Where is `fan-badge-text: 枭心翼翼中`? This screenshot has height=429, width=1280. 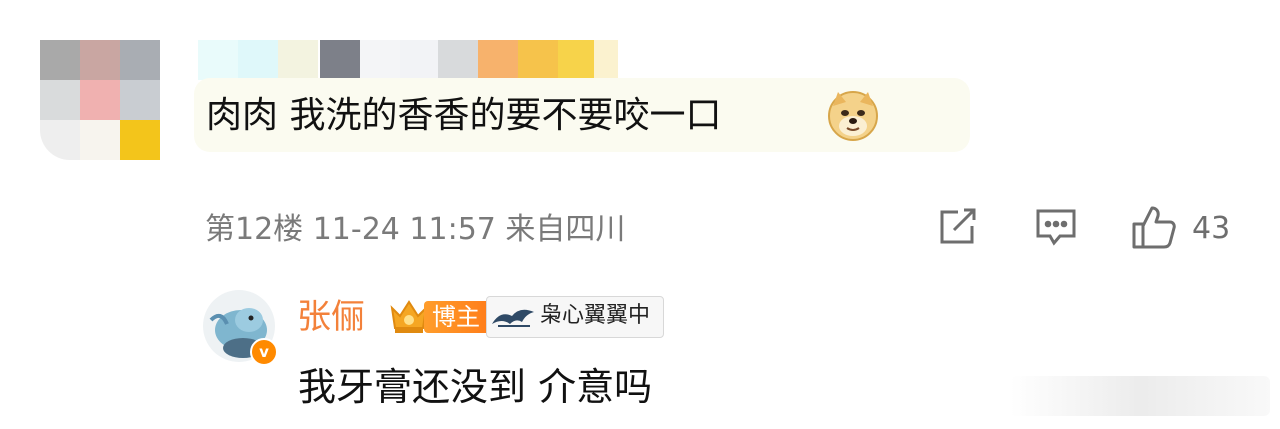
fan-badge-text: 枭心翼翼中 is located at coordinates (595, 315).